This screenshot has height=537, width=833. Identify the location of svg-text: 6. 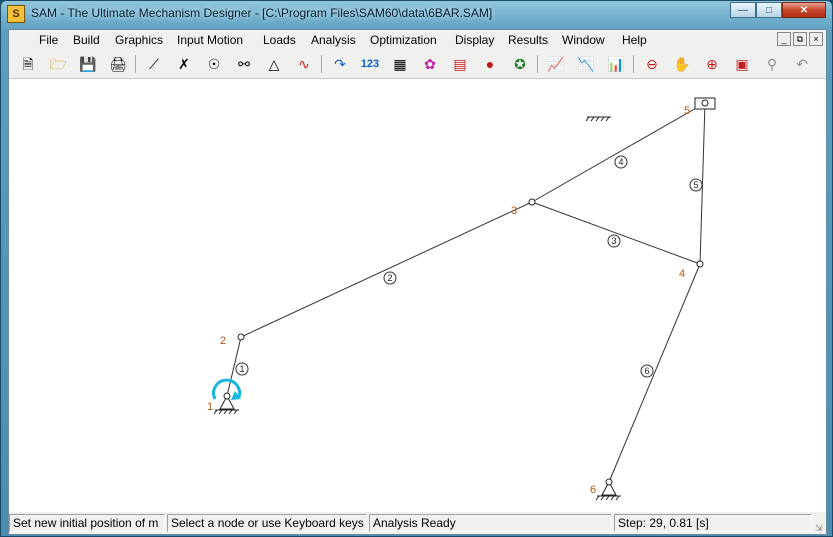
(647, 371).